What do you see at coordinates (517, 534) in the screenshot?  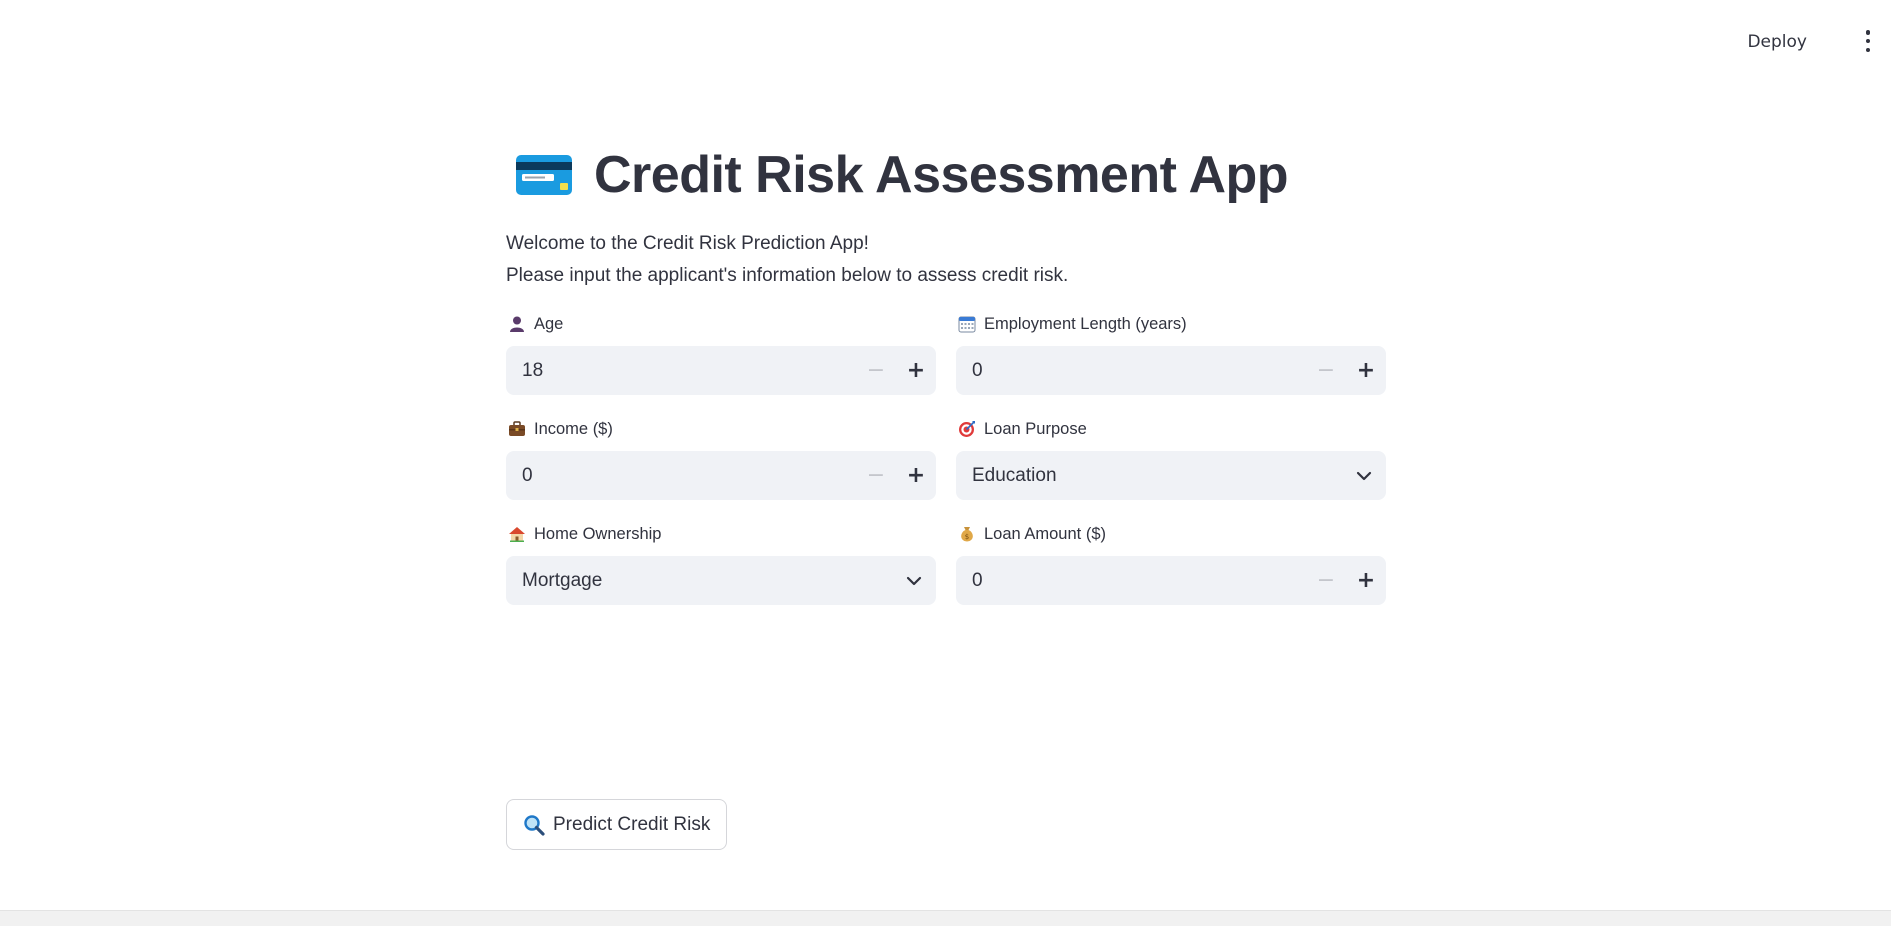 I see `house-icon` at bounding box center [517, 534].